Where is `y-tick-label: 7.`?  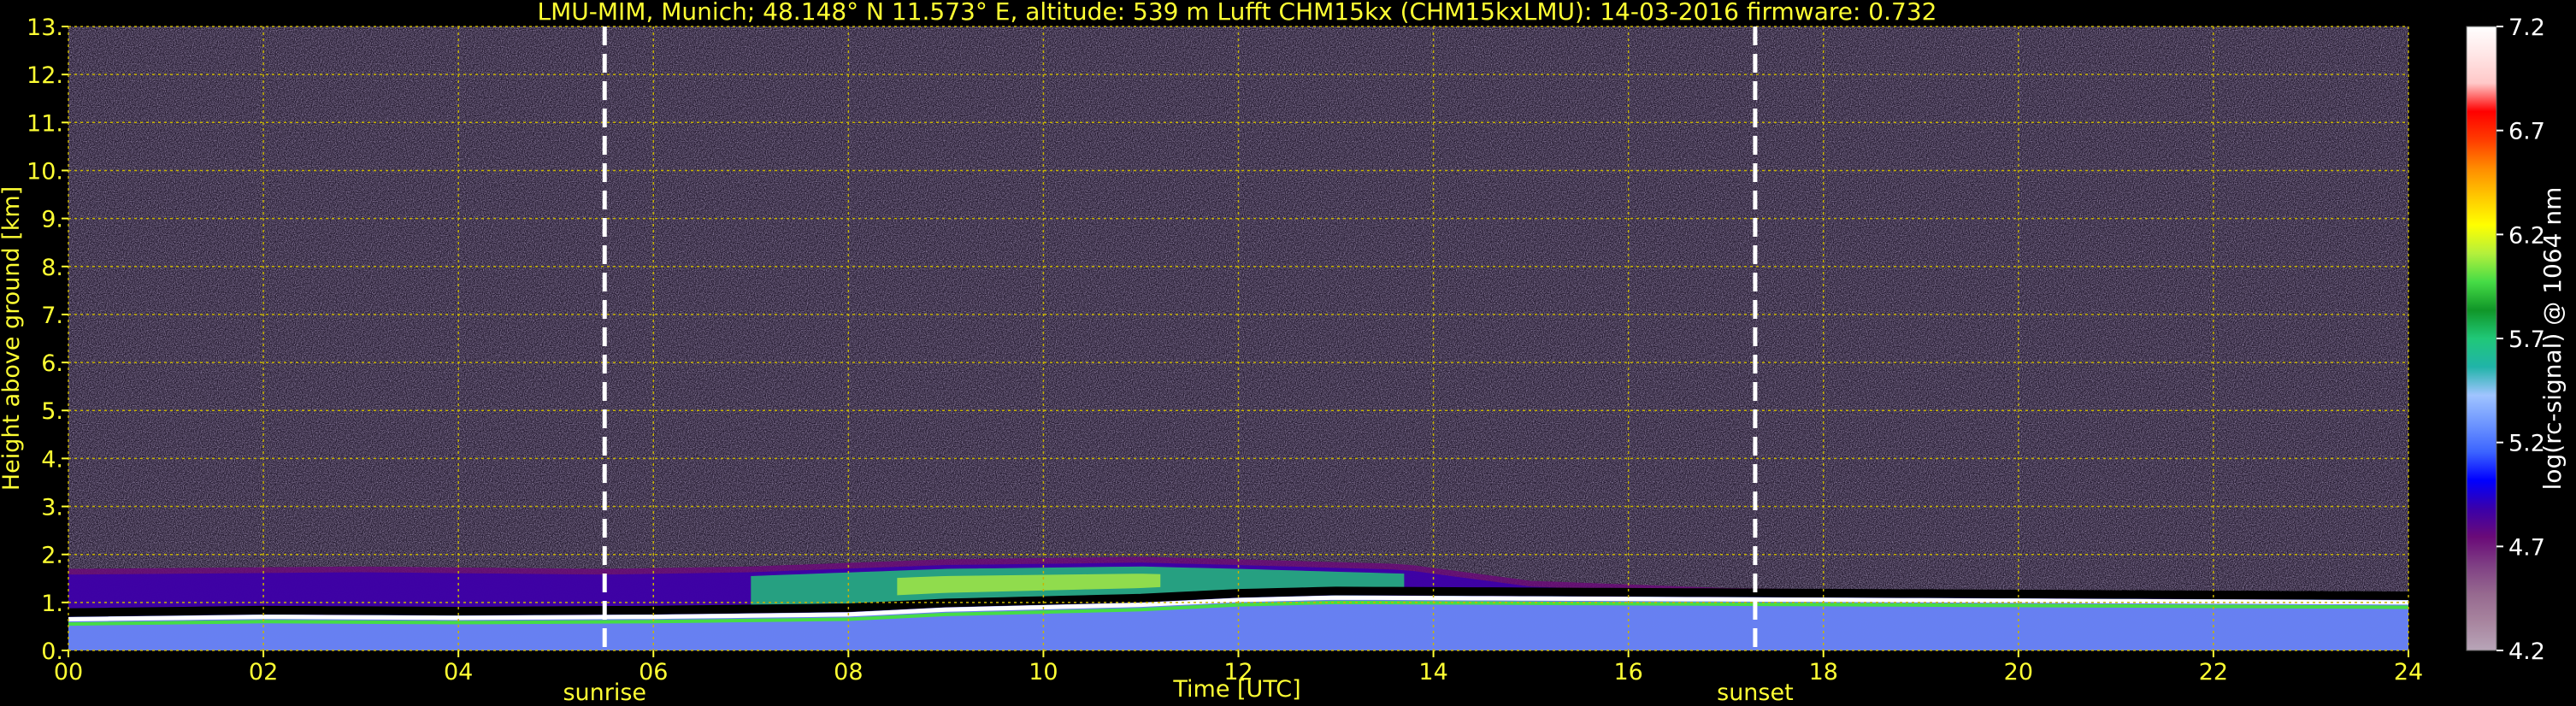
y-tick-label: 7. is located at coordinates (52, 316).